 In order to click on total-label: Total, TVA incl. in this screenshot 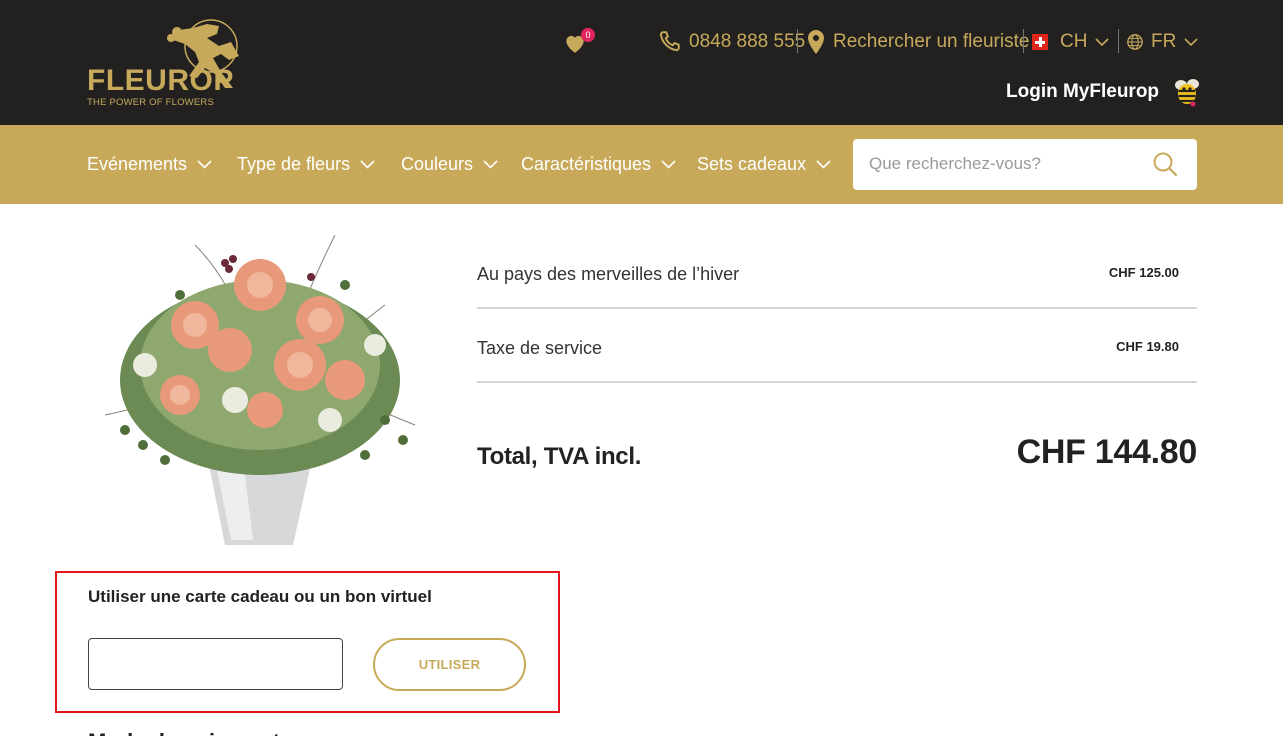, I will do `click(559, 456)`.